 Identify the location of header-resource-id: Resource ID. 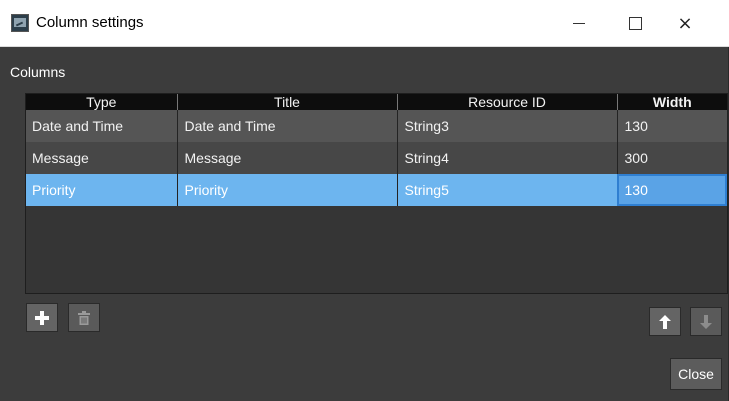
(507, 102).